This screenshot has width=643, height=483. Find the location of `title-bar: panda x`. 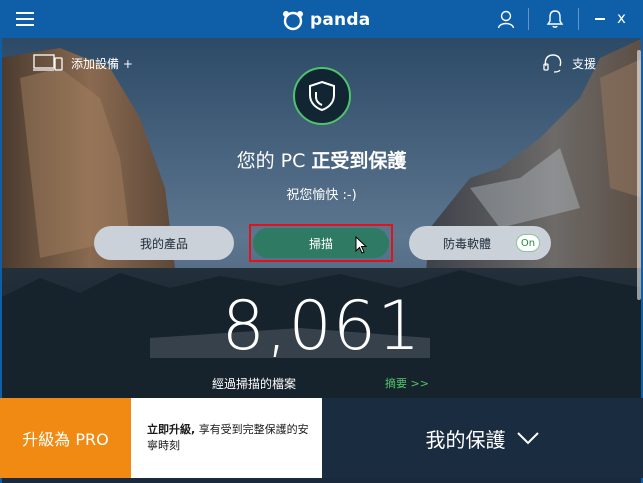

title-bar: panda x is located at coordinates (321, 19).